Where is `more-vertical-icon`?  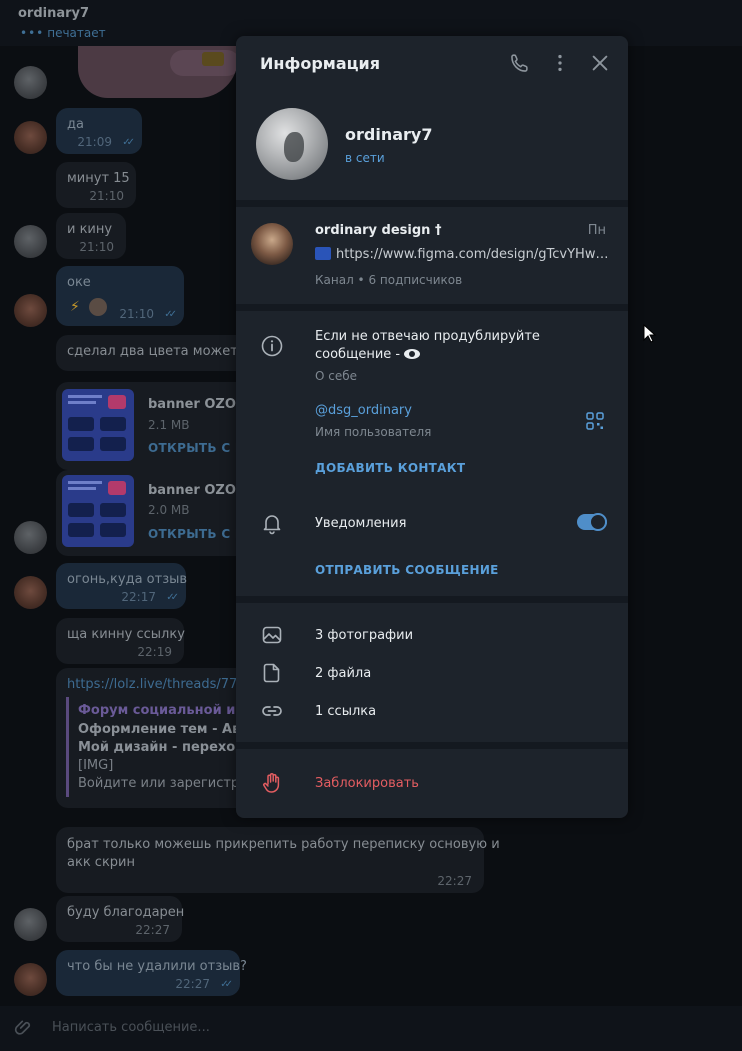 more-vertical-icon is located at coordinates (560, 63).